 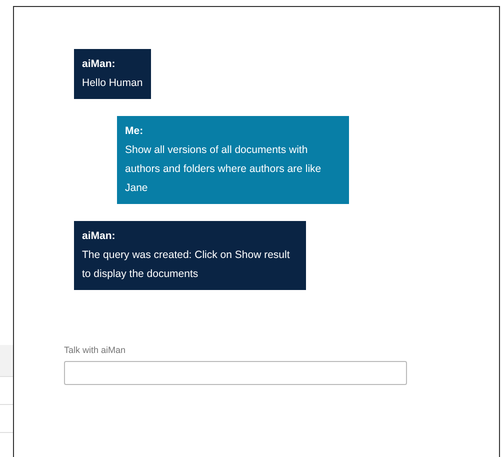 I want to click on chat-message: aiMan: Hello Human, so click(x=112, y=74).